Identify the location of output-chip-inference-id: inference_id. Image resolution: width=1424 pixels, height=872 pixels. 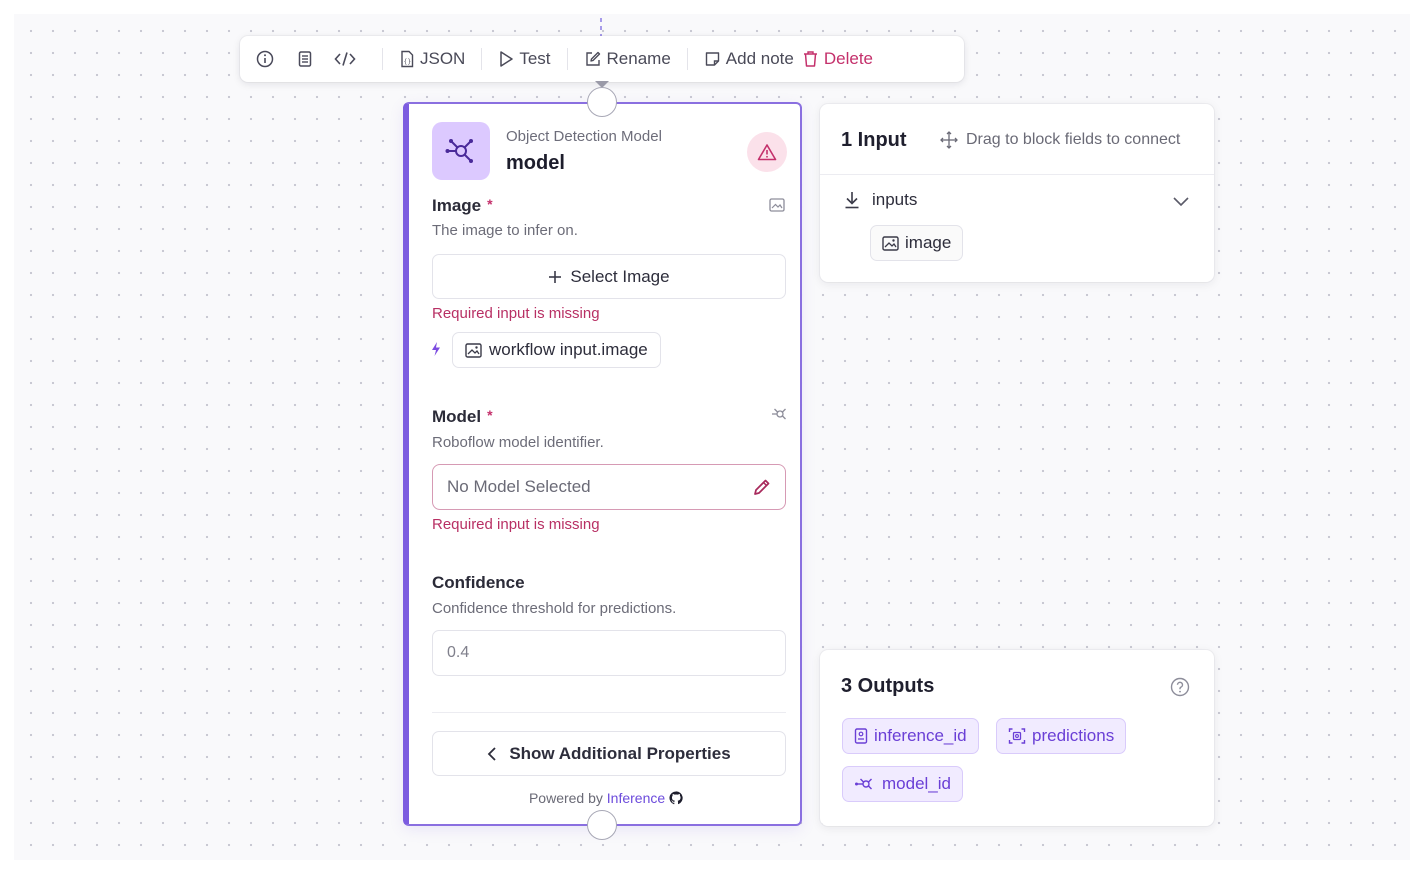
(910, 736).